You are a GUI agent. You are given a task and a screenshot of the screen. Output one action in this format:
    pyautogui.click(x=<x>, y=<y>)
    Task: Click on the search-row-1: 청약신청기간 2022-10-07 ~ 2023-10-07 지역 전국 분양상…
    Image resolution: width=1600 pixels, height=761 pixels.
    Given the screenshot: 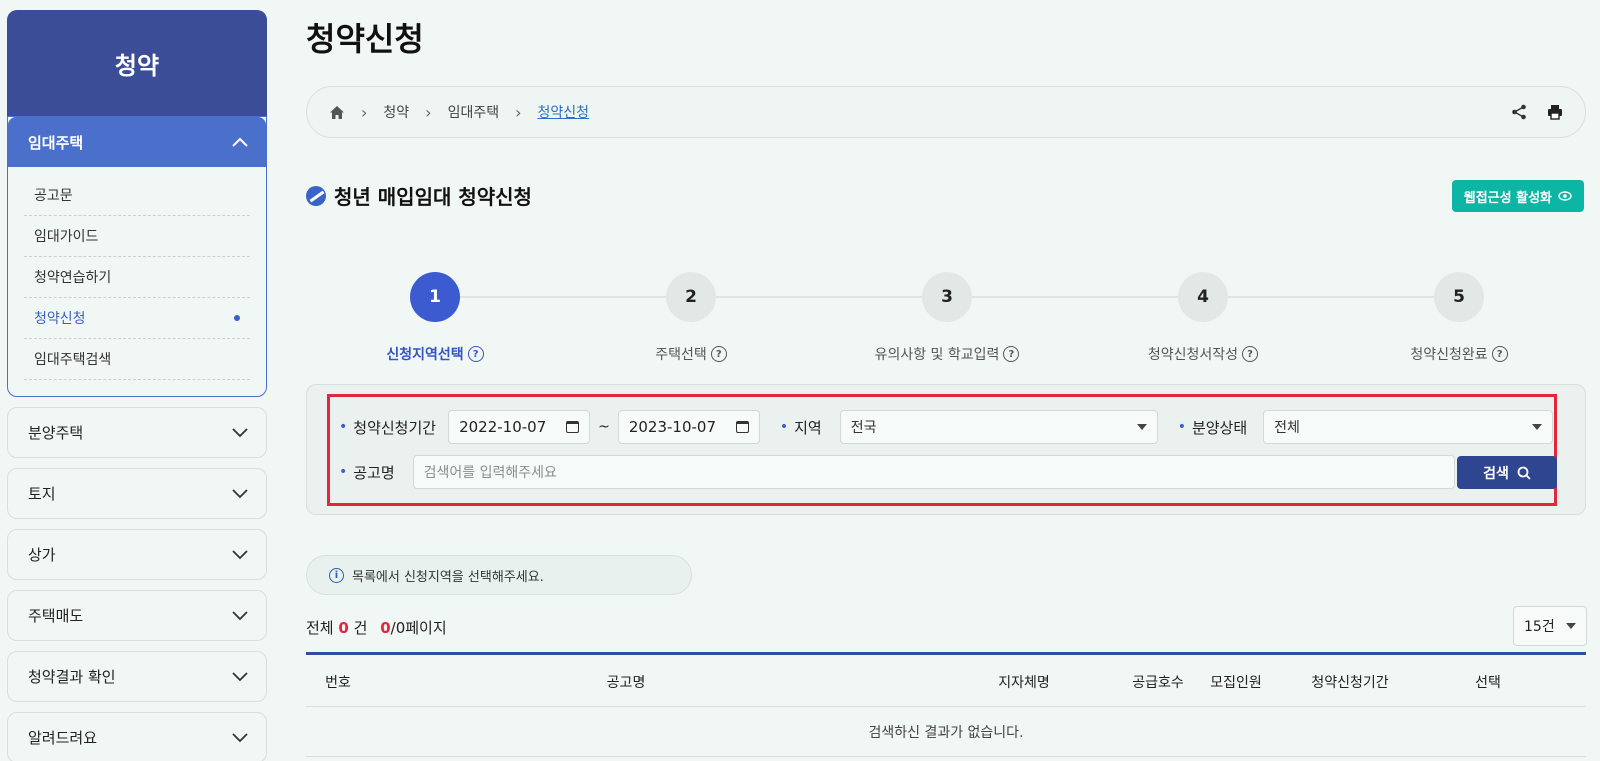 What is the action you would take?
    pyautogui.click(x=946, y=427)
    